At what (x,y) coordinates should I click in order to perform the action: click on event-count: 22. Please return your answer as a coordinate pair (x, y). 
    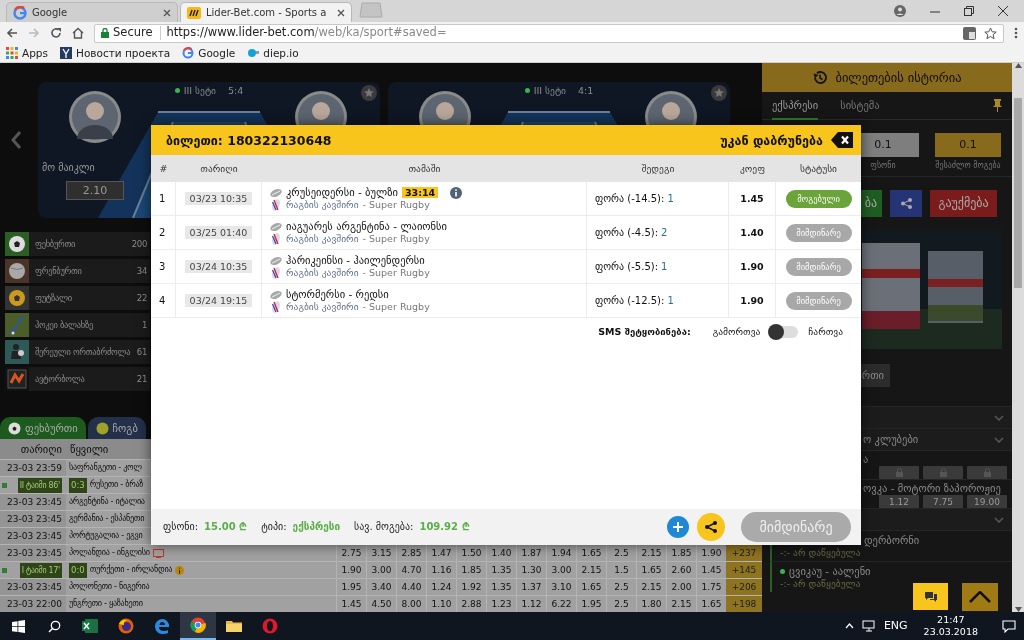
    Looking at the image, I should click on (141, 298).